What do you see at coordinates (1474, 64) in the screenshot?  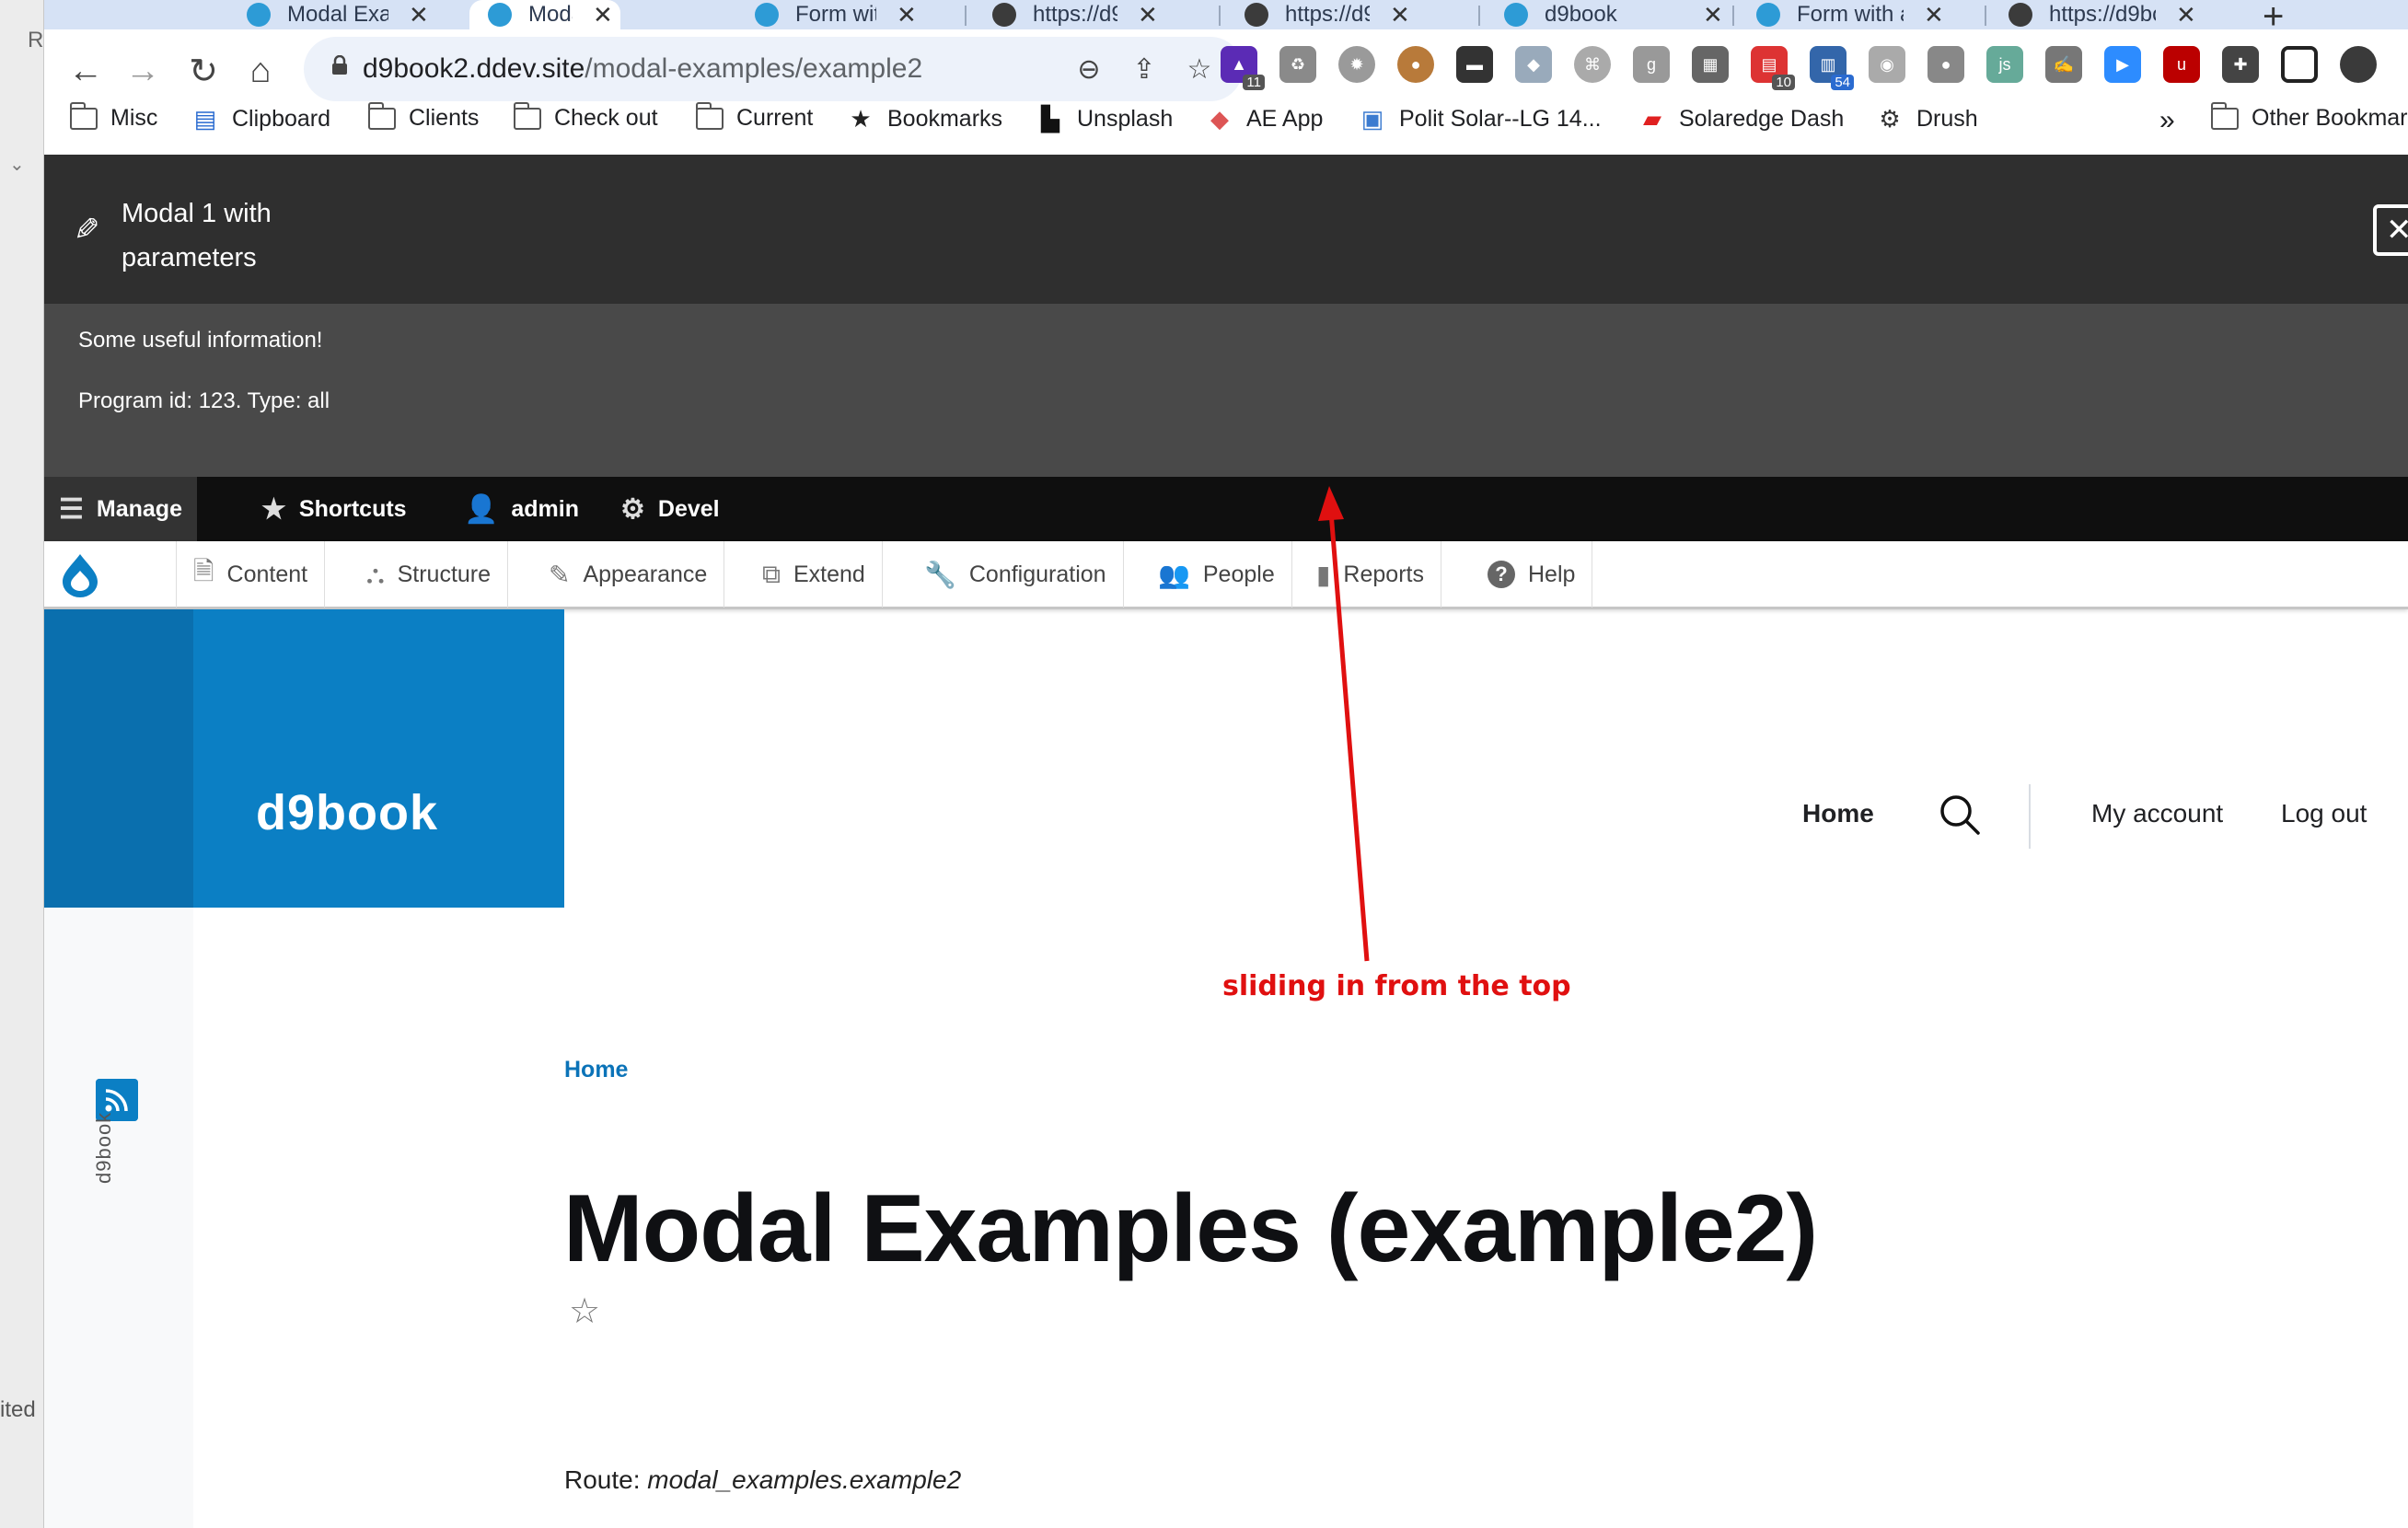 I see `extension-mask-icon: ▬` at bounding box center [1474, 64].